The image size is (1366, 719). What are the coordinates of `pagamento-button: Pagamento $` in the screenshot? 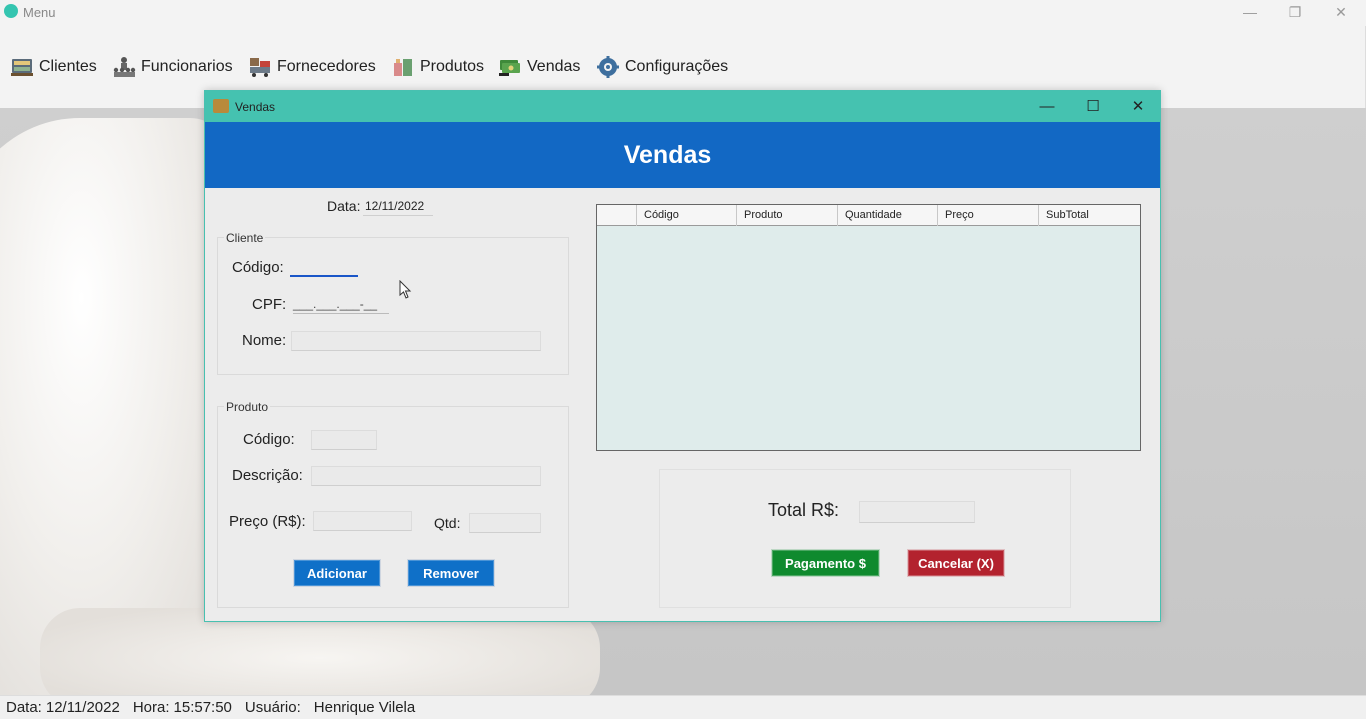 It's located at (825, 563).